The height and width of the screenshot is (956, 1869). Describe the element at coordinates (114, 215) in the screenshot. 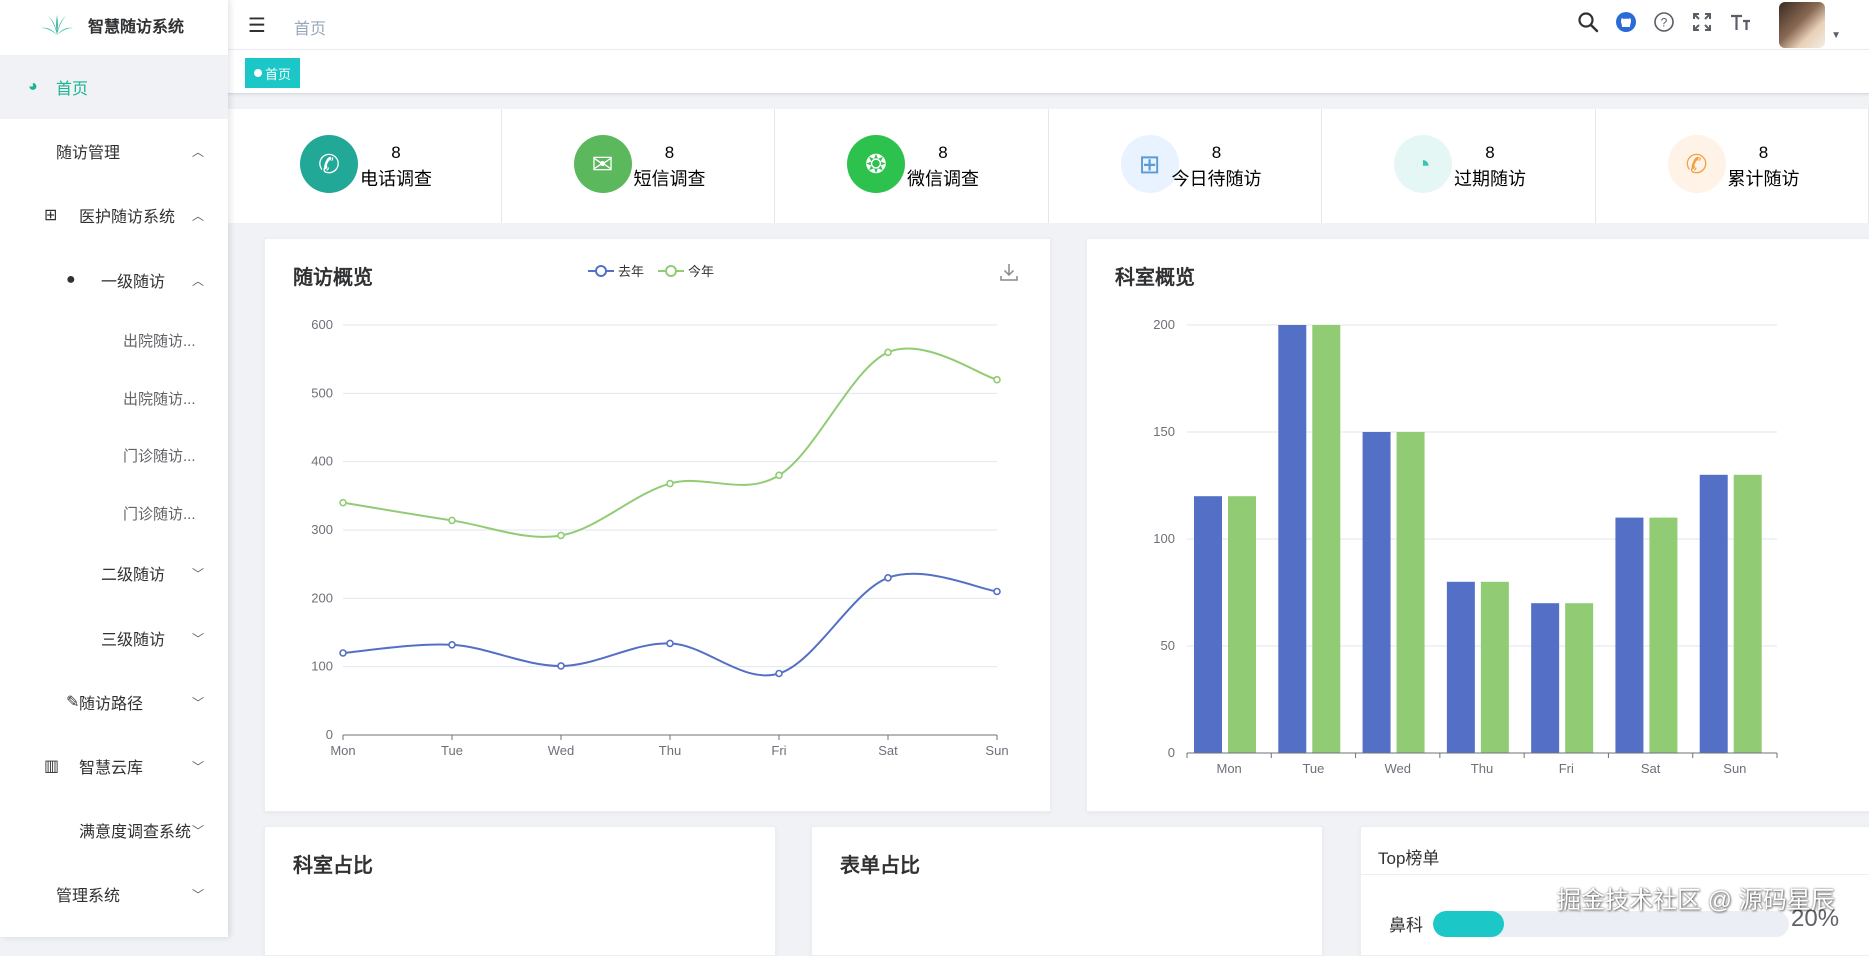

I see `sidebar-item-2: ⊞医护随访系统︿` at that location.